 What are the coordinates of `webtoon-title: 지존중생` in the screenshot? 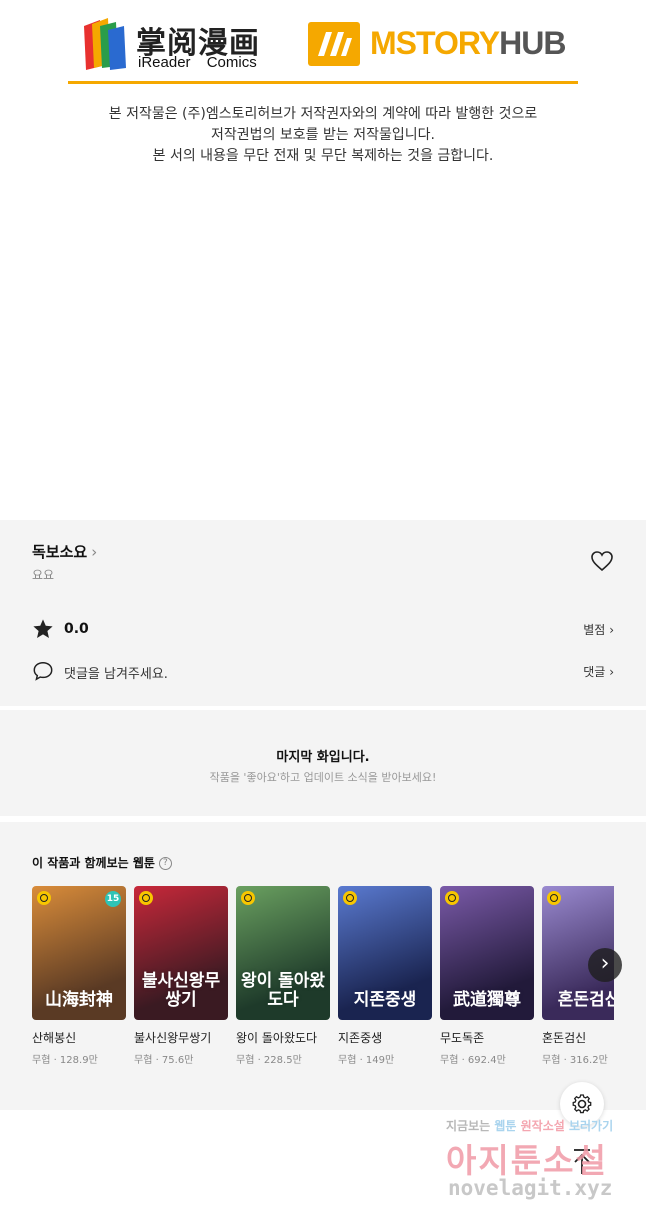 It's located at (385, 1037).